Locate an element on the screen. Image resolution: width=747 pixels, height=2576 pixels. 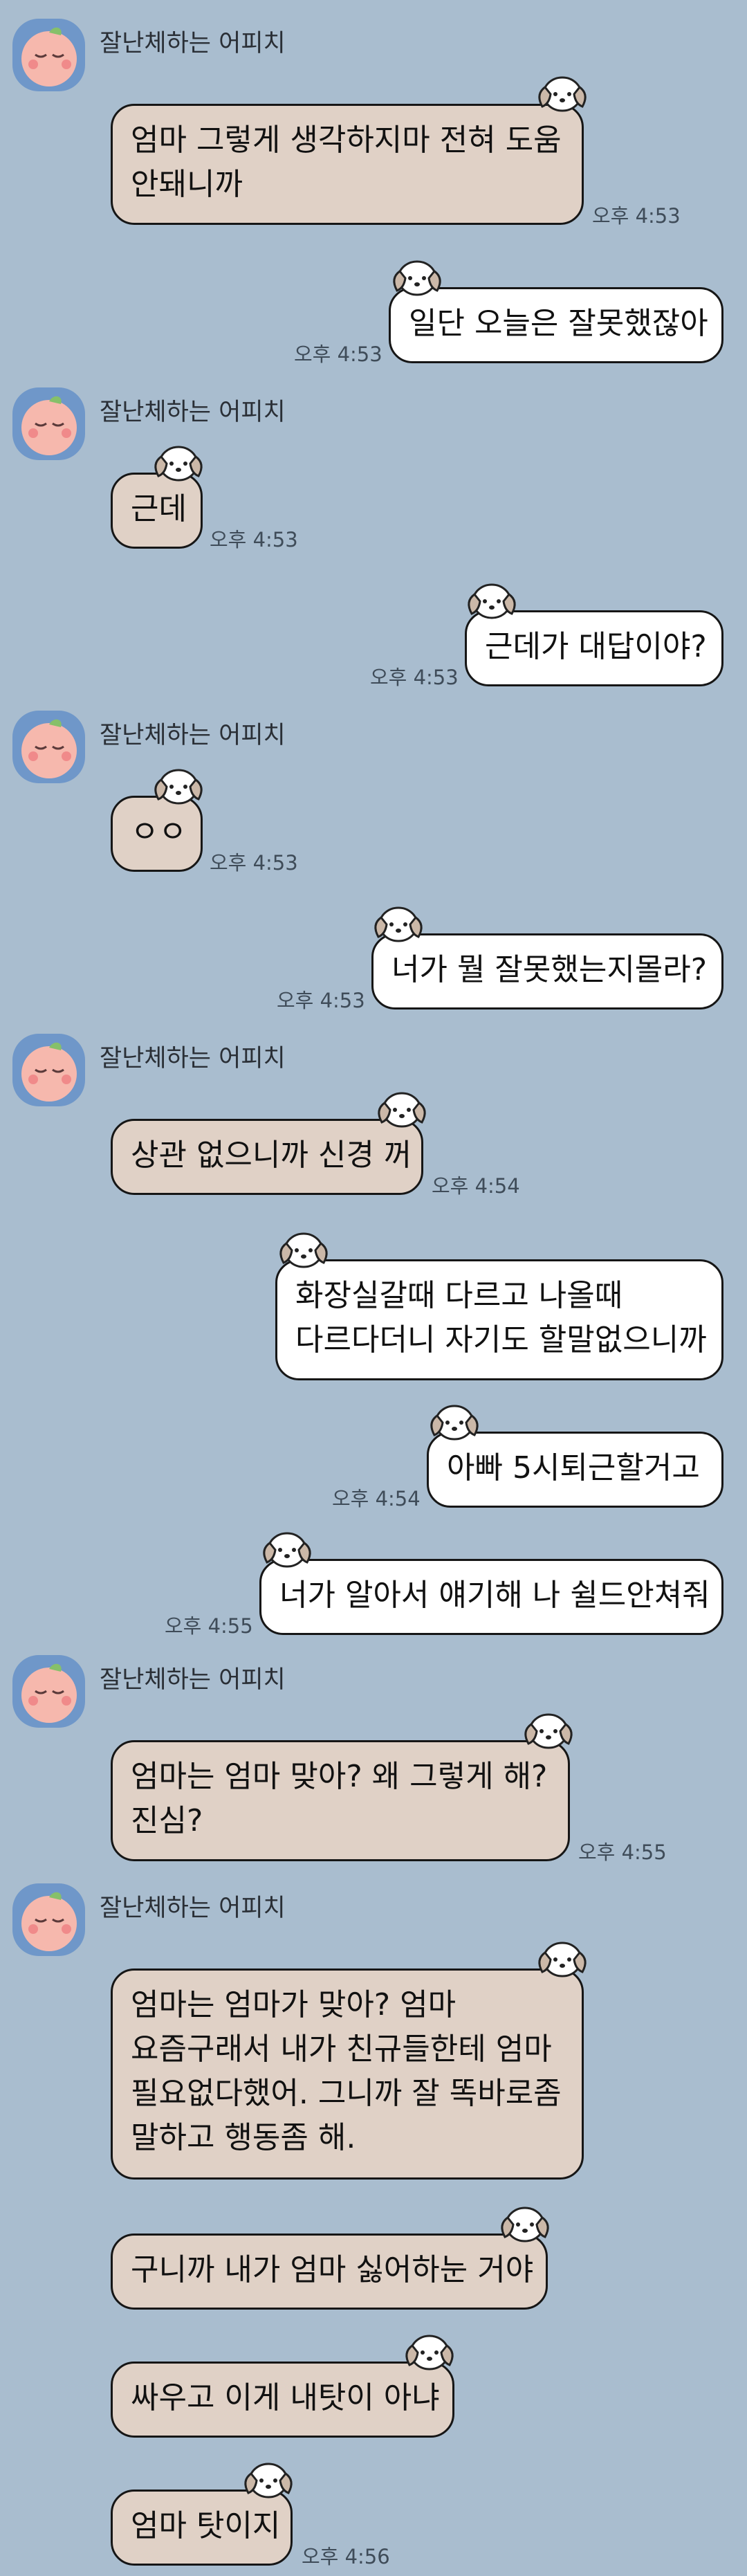
message-text-line: 화장실갈때 다르고 나올때 is located at coordinates (459, 1295).